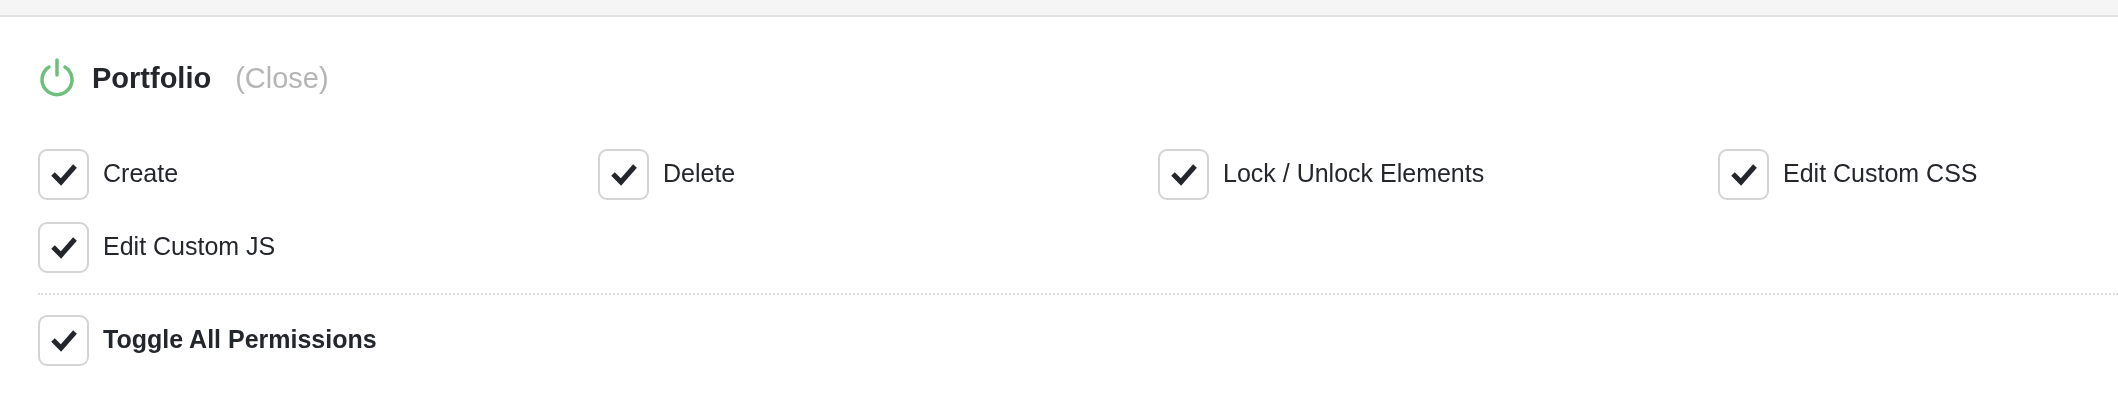 The image size is (2118, 412). What do you see at coordinates (189, 247) in the screenshot?
I see `checkbox-label: Edit Custom JS` at bounding box center [189, 247].